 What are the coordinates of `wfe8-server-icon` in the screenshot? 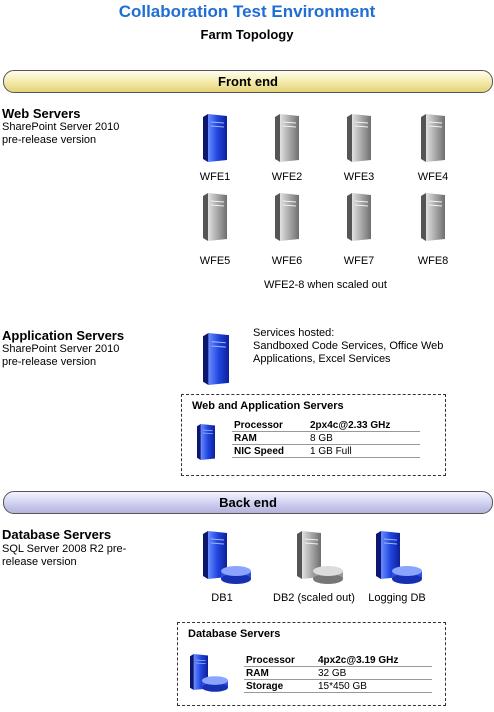 It's located at (433, 217).